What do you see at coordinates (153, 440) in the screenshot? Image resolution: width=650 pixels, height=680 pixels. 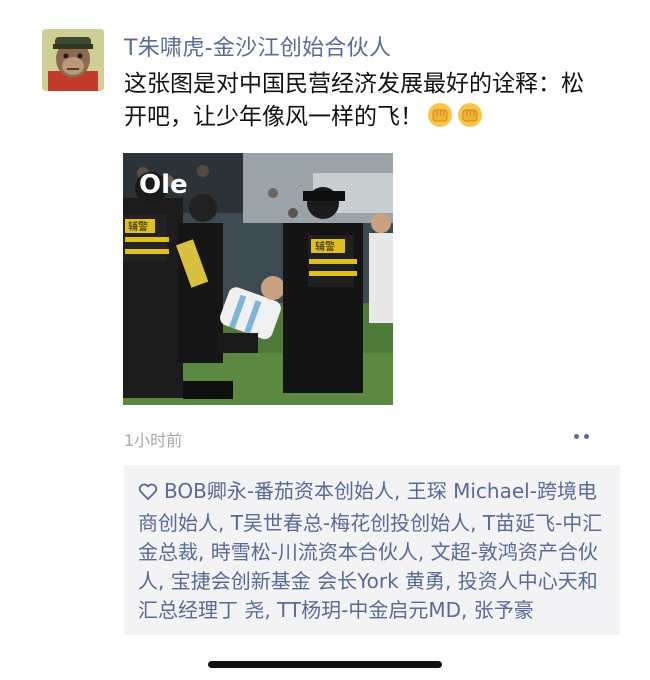 I see `post-time: 1小时前` at bounding box center [153, 440].